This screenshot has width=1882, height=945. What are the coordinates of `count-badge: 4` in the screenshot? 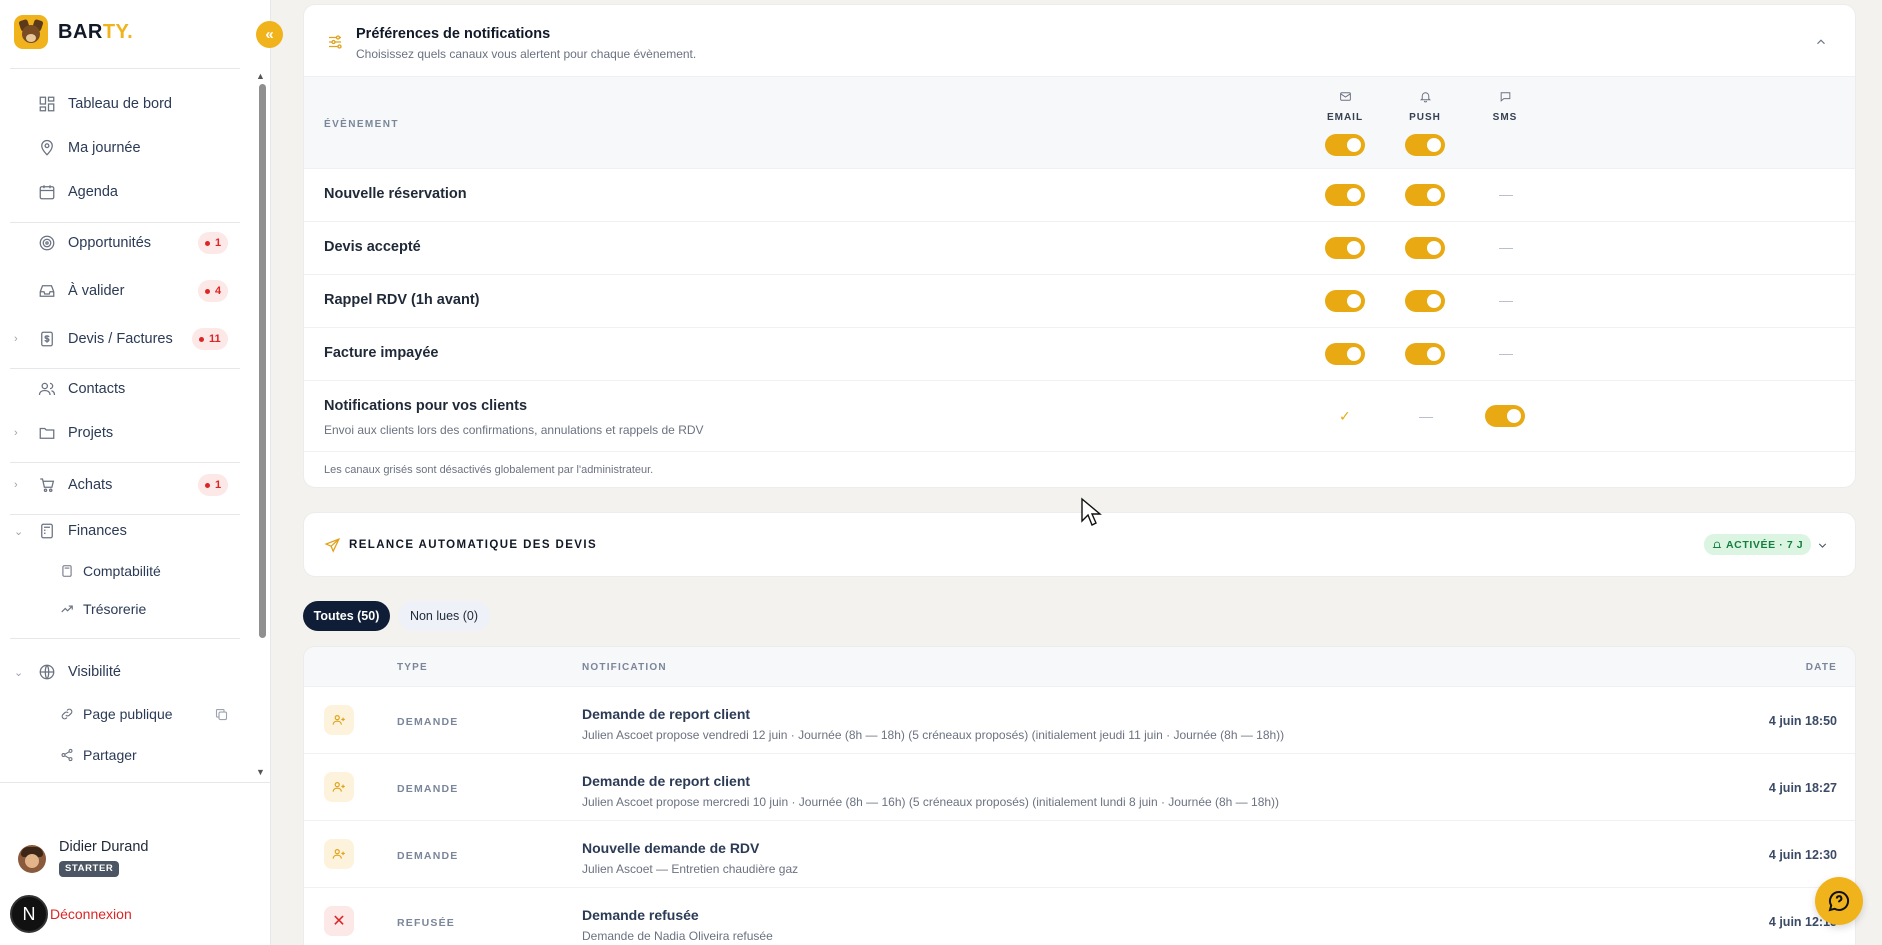 It's located at (213, 291).